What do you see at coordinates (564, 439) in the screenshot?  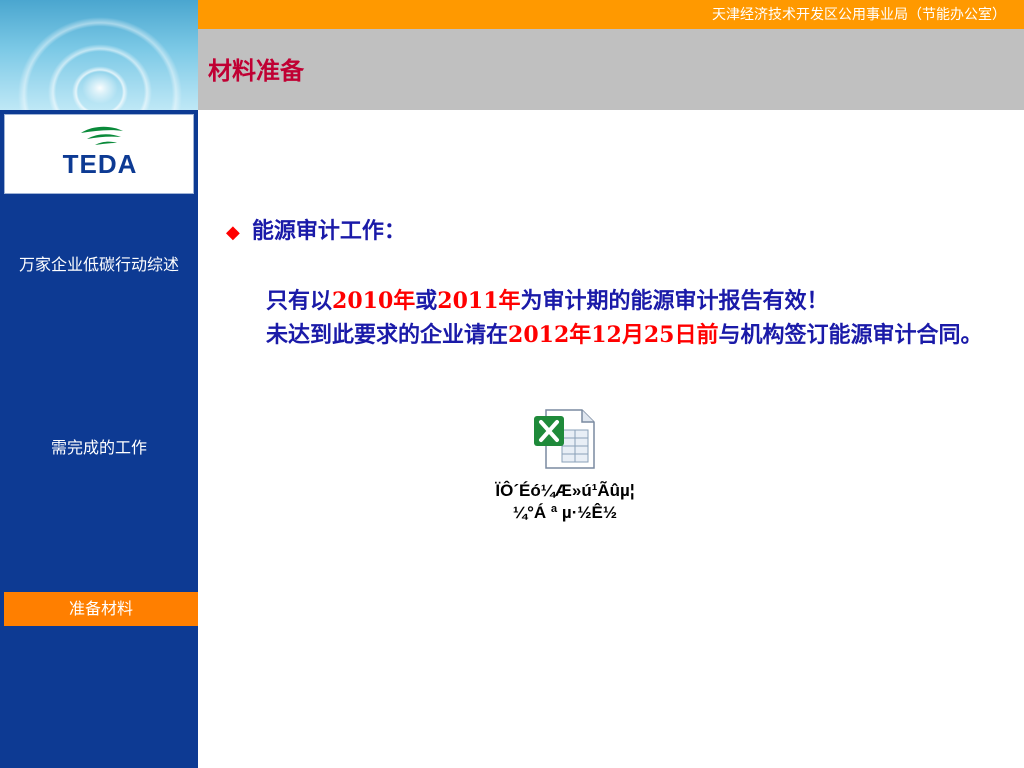 I see `excel-file-icon` at bounding box center [564, 439].